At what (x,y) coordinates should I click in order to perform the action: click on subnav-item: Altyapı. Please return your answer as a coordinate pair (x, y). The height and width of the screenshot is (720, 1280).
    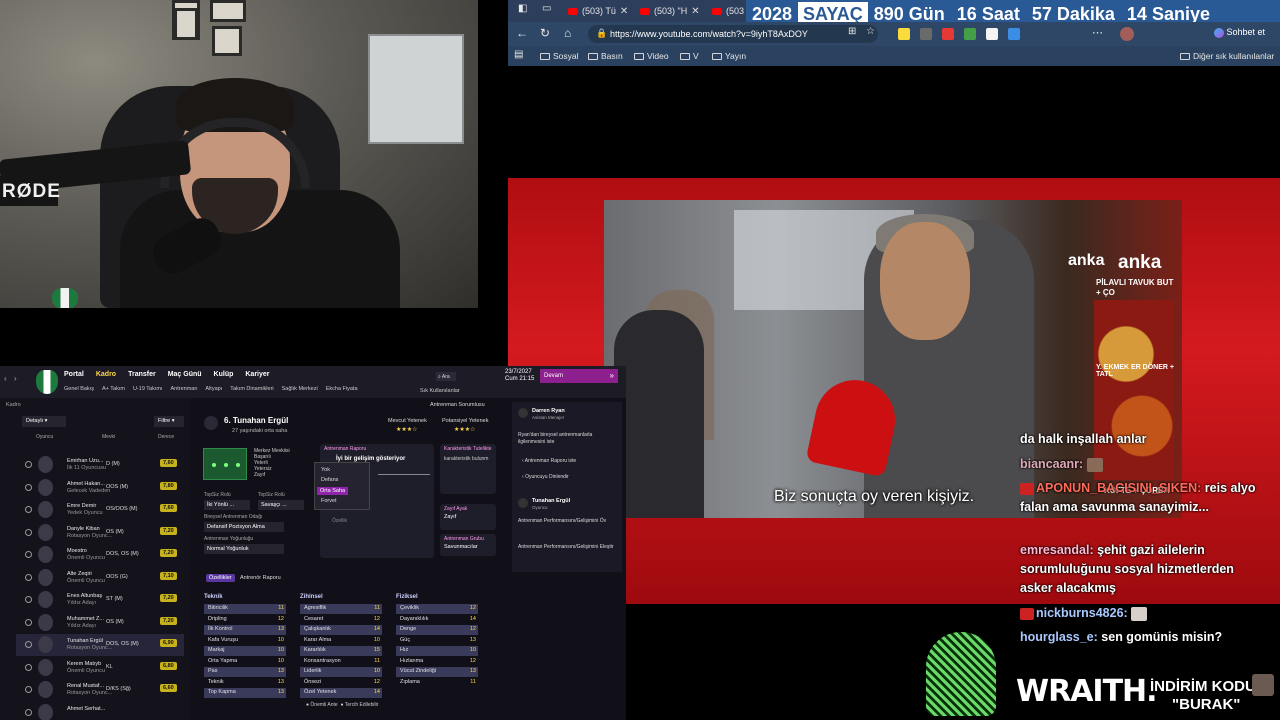
    Looking at the image, I should click on (213, 389).